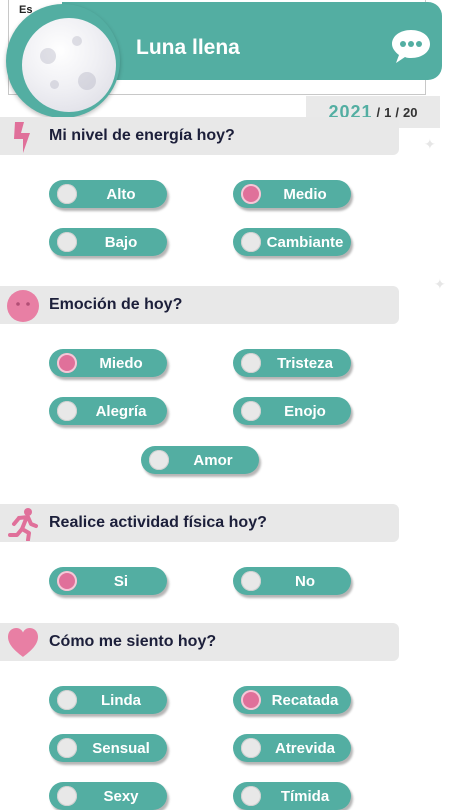 Image resolution: width=450 pixels, height=810 pixels. Describe the element at coordinates (121, 242) in the screenshot. I see `option-label: Bajo` at that location.